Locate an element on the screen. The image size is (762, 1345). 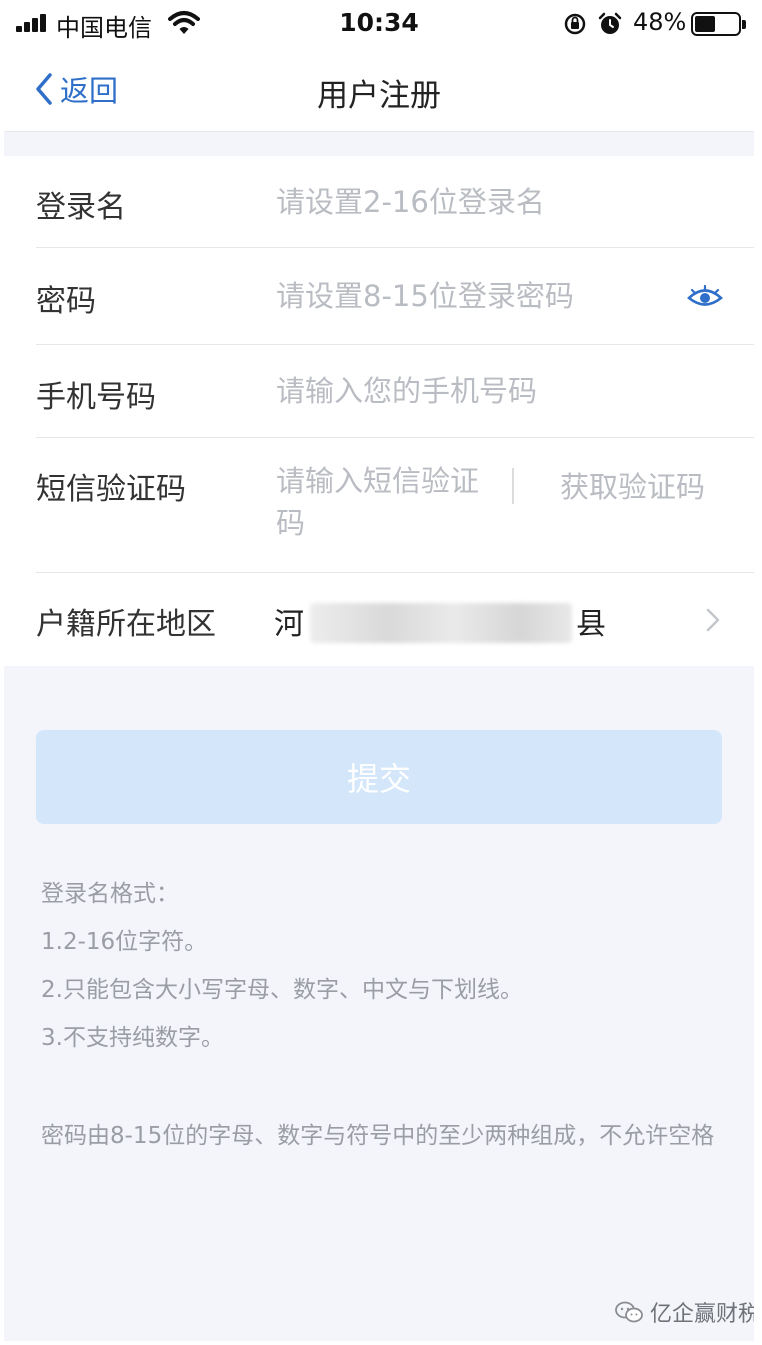
get-code-button: 获取验证码 is located at coordinates (632, 485).